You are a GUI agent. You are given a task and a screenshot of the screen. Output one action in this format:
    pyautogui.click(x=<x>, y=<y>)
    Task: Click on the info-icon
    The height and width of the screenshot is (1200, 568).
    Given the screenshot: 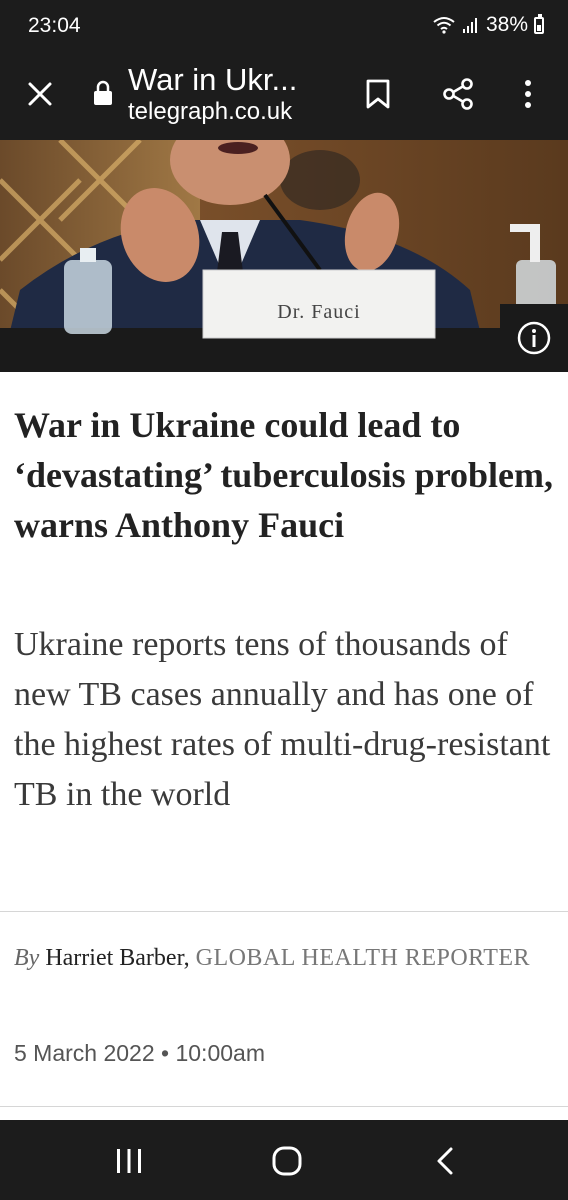 What is the action you would take?
    pyautogui.click(x=534, y=338)
    